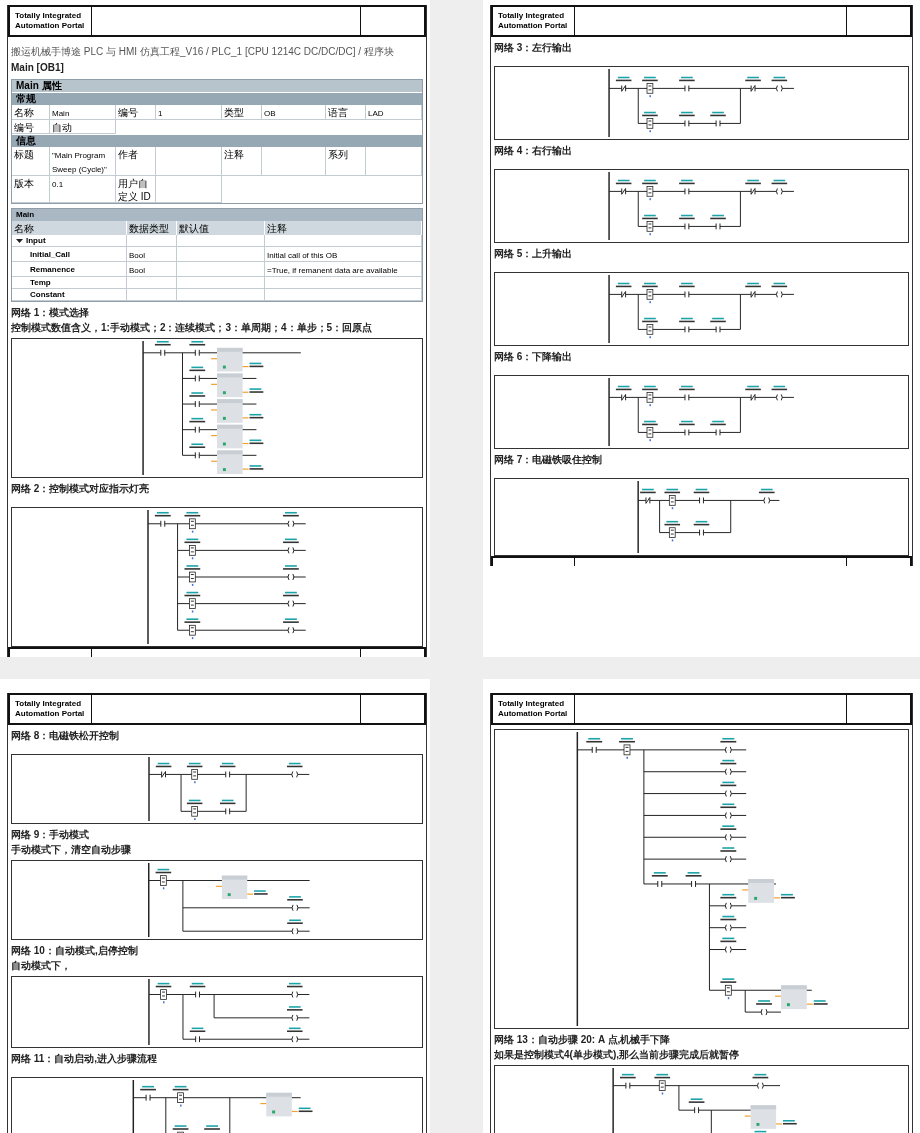  I want to click on network-title: 网络 9：手动模式, so click(51, 834).